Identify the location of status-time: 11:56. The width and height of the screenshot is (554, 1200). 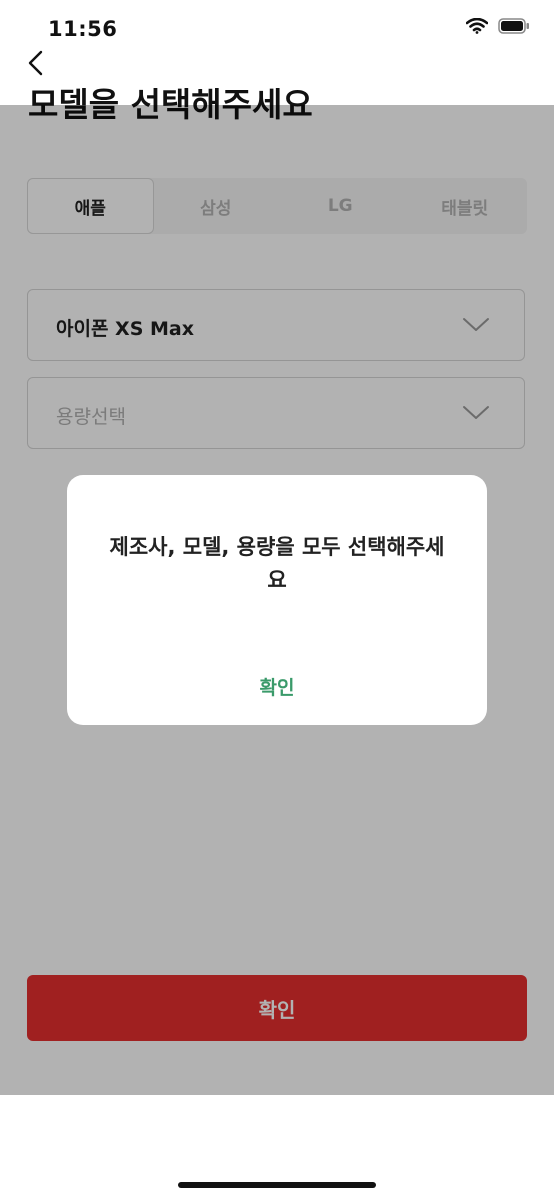
(83, 29).